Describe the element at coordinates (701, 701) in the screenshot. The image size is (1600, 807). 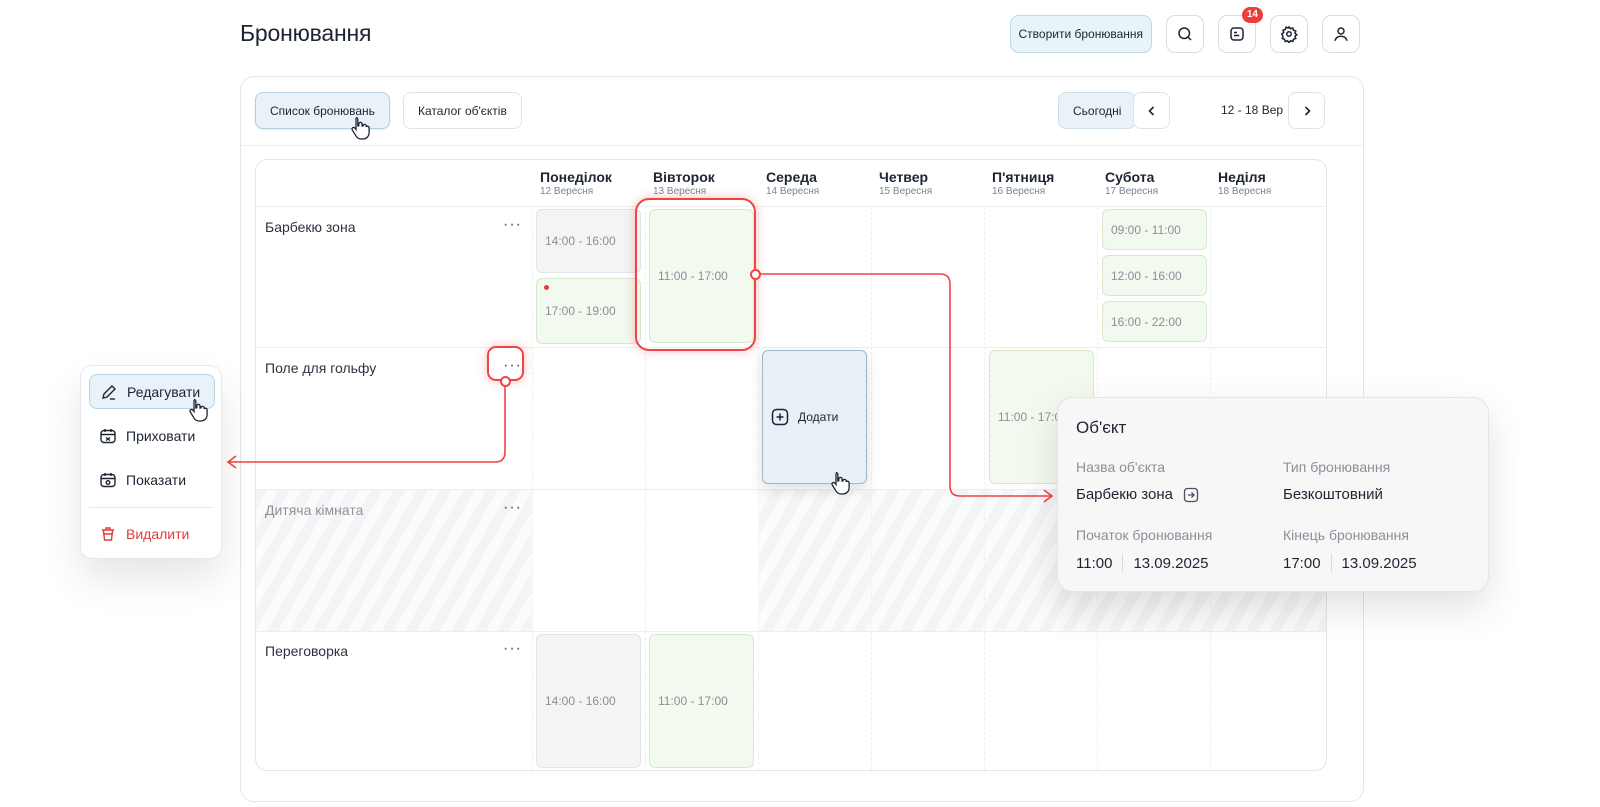
I see `booking-slot: 11:00 - 17:00` at that location.